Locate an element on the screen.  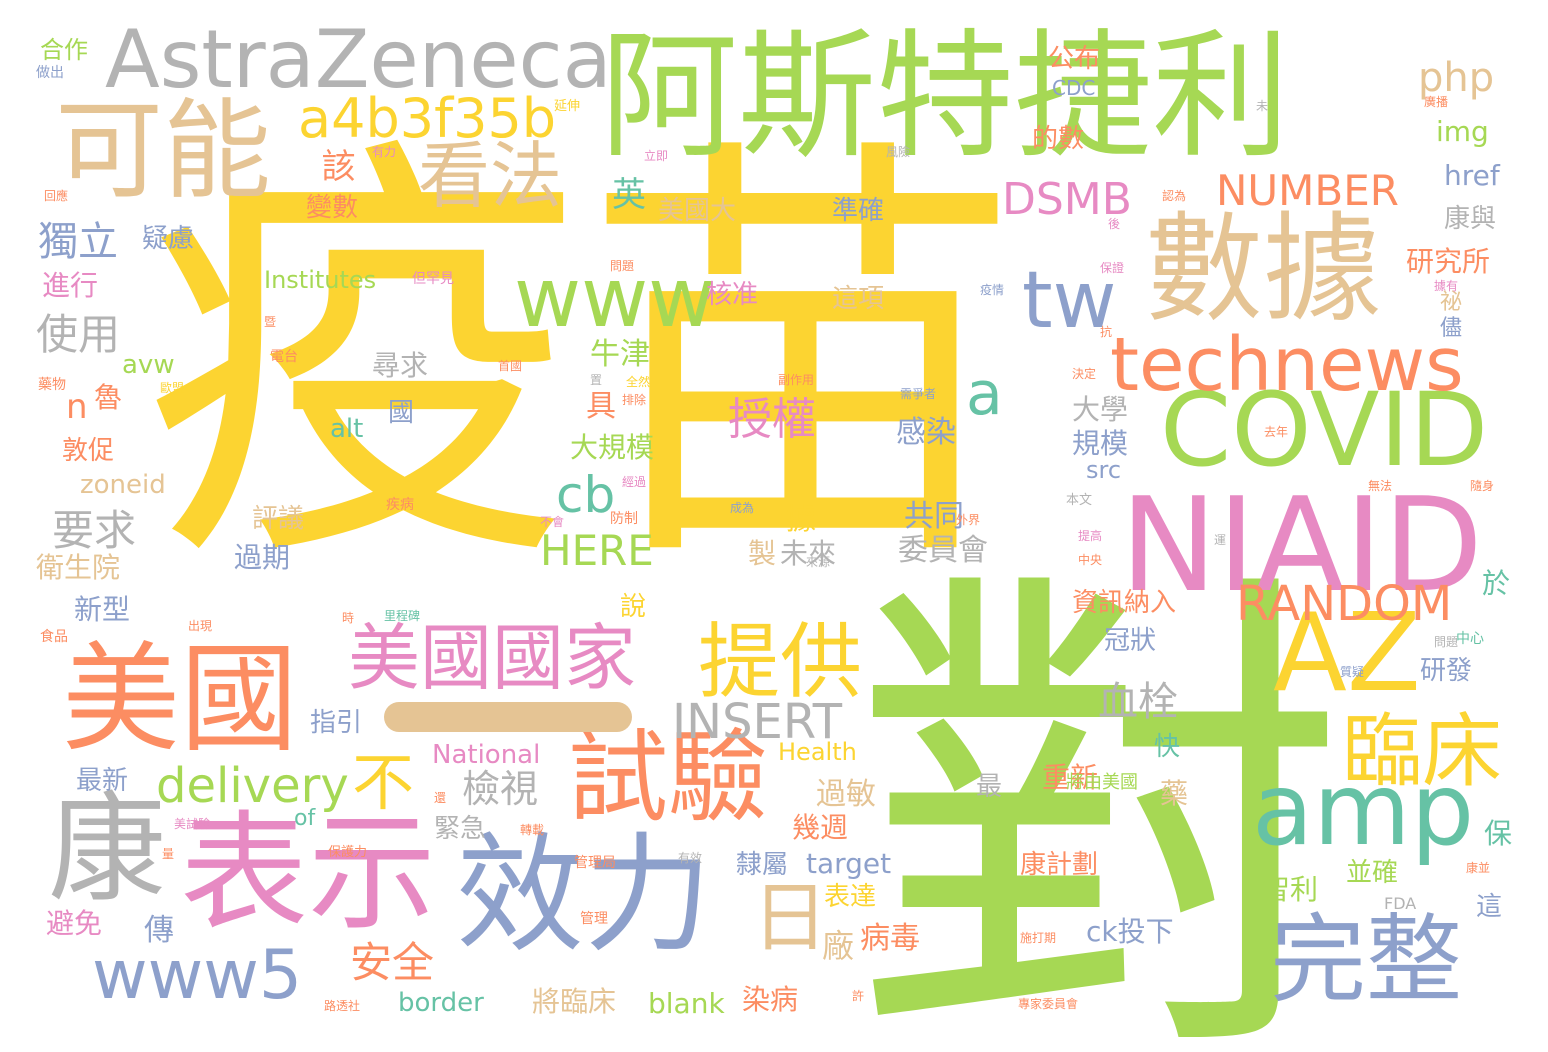
word-ranbing: 染病 is located at coordinates (770, 999).